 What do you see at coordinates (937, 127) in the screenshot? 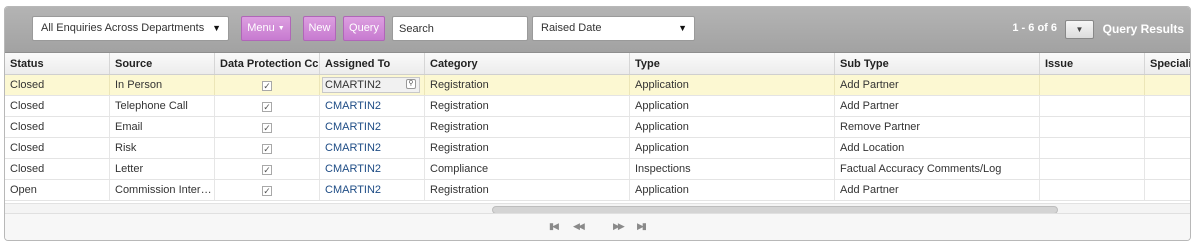
I see `cell-sub-type: Remove Partner` at bounding box center [937, 127].